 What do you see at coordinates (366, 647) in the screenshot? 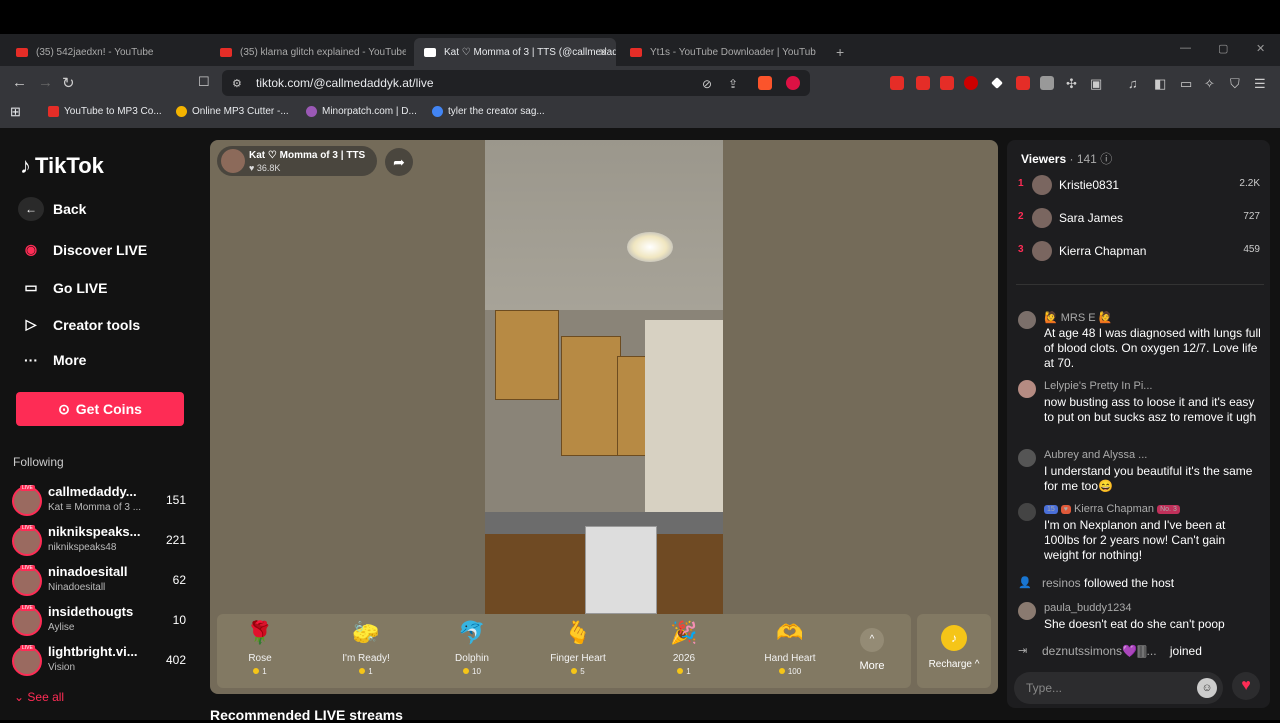
I see `gift-im-ready: 🧽 I'm Ready! 1` at bounding box center [366, 647].